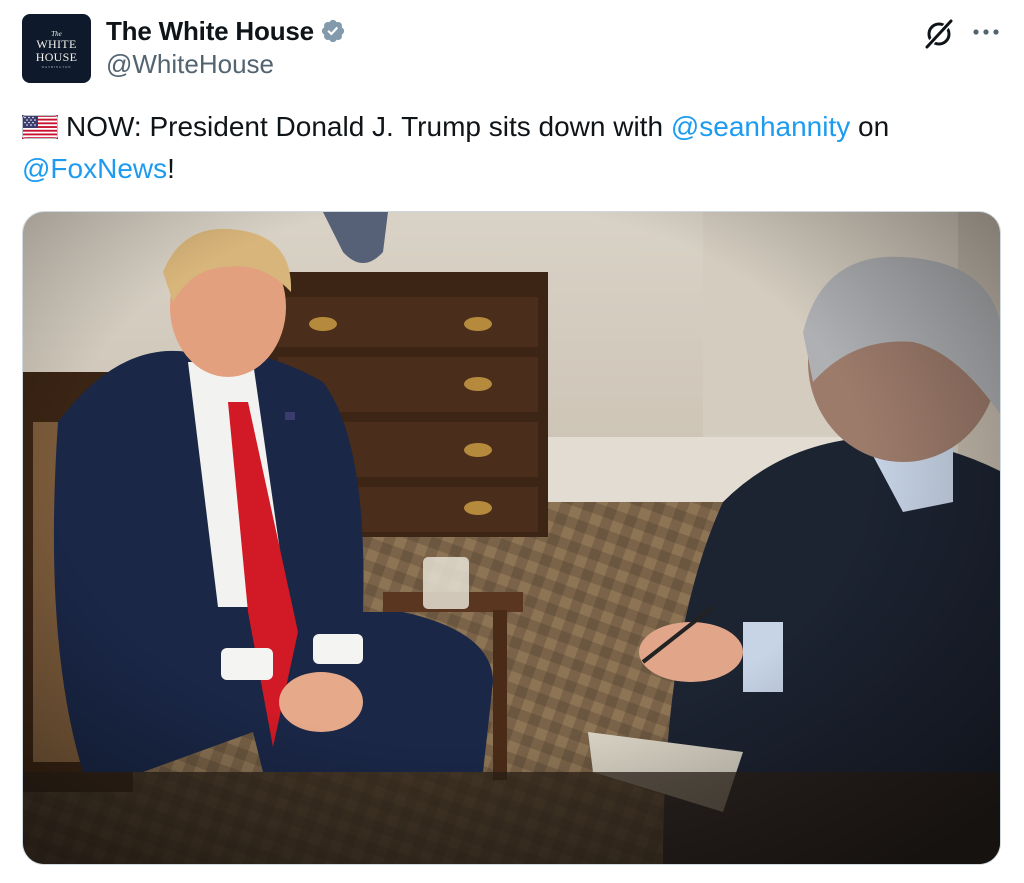 The image size is (1024, 883). Describe the element at coordinates (986, 32) in the screenshot. I see `more-options-icon` at that location.